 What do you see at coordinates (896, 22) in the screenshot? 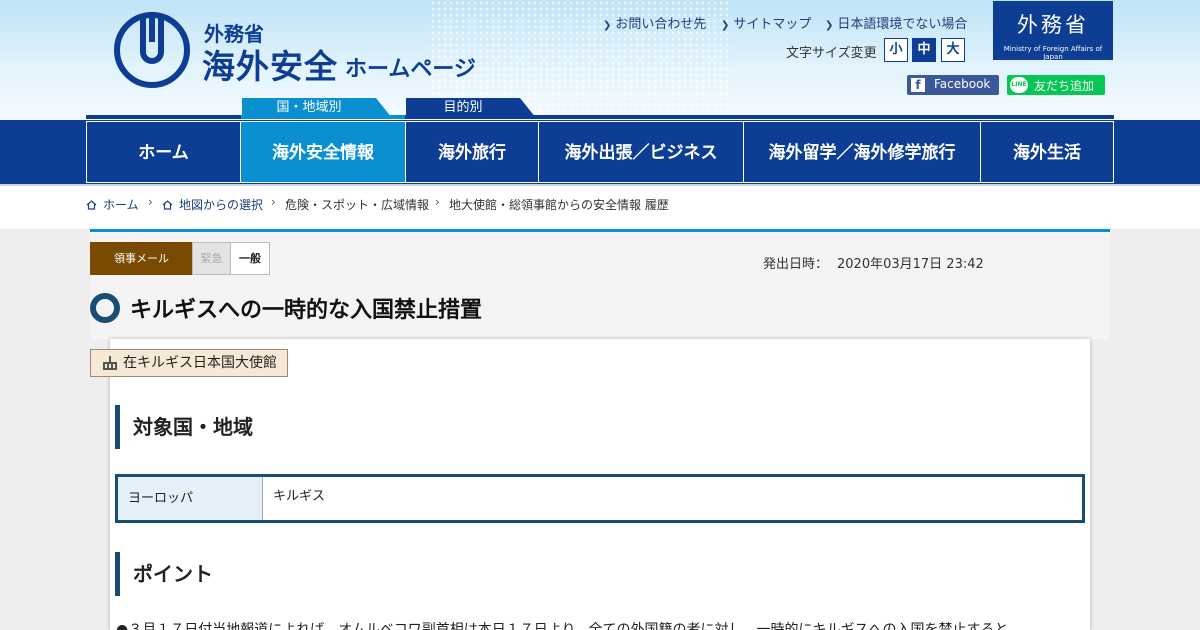
I see `non-japanese-link: ❯ 日本語環境でない場合` at bounding box center [896, 22].